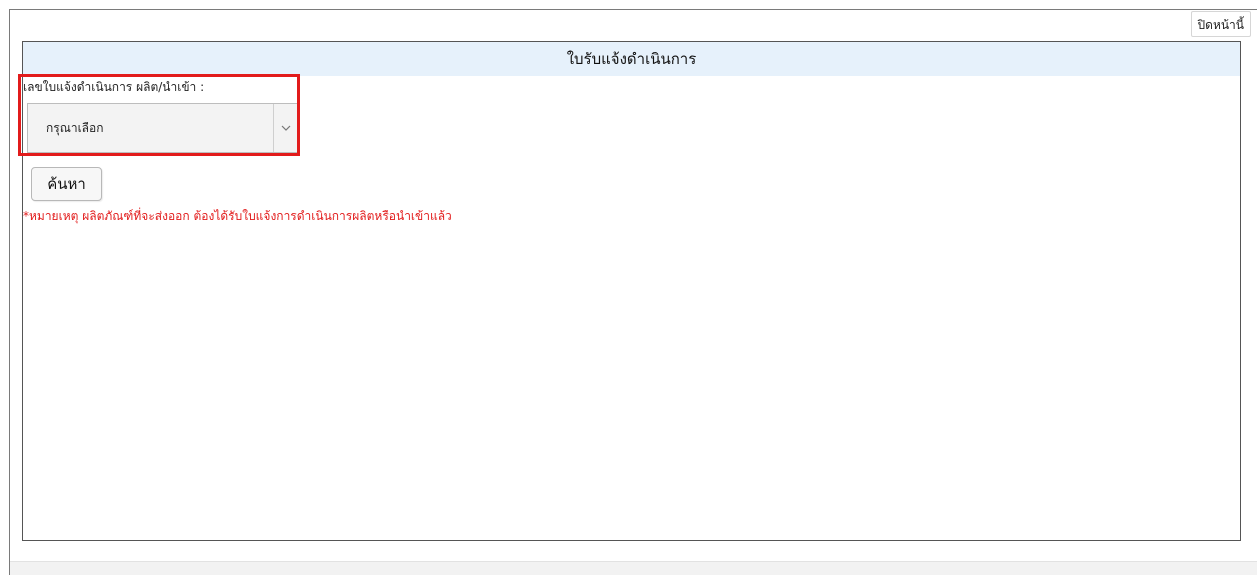 This screenshot has width=1257, height=575. I want to click on chevron-down-icon-glyph, so click(286, 128).